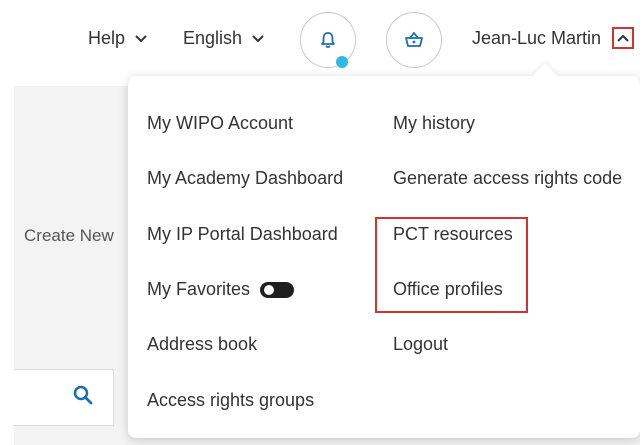  What do you see at coordinates (453, 234) in the screenshot?
I see `menu-item-pct-resources: PCT resources` at bounding box center [453, 234].